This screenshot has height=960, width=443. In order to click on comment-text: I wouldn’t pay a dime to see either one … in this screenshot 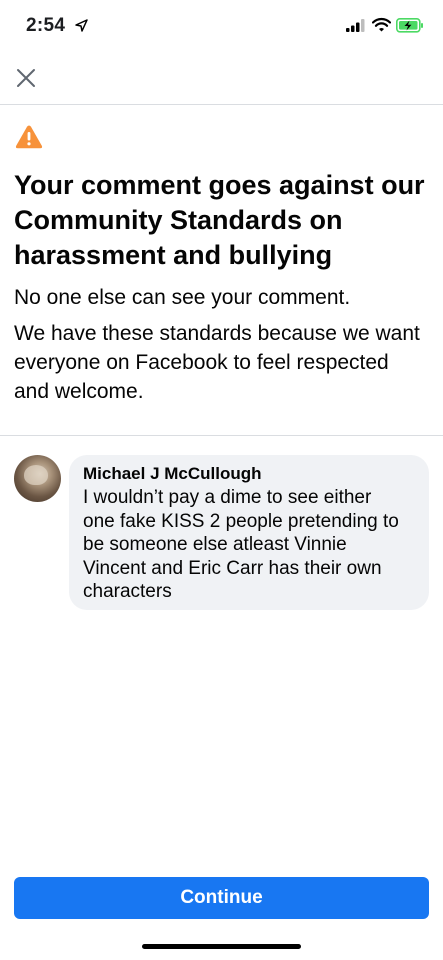, I will do `click(241, 544)`.